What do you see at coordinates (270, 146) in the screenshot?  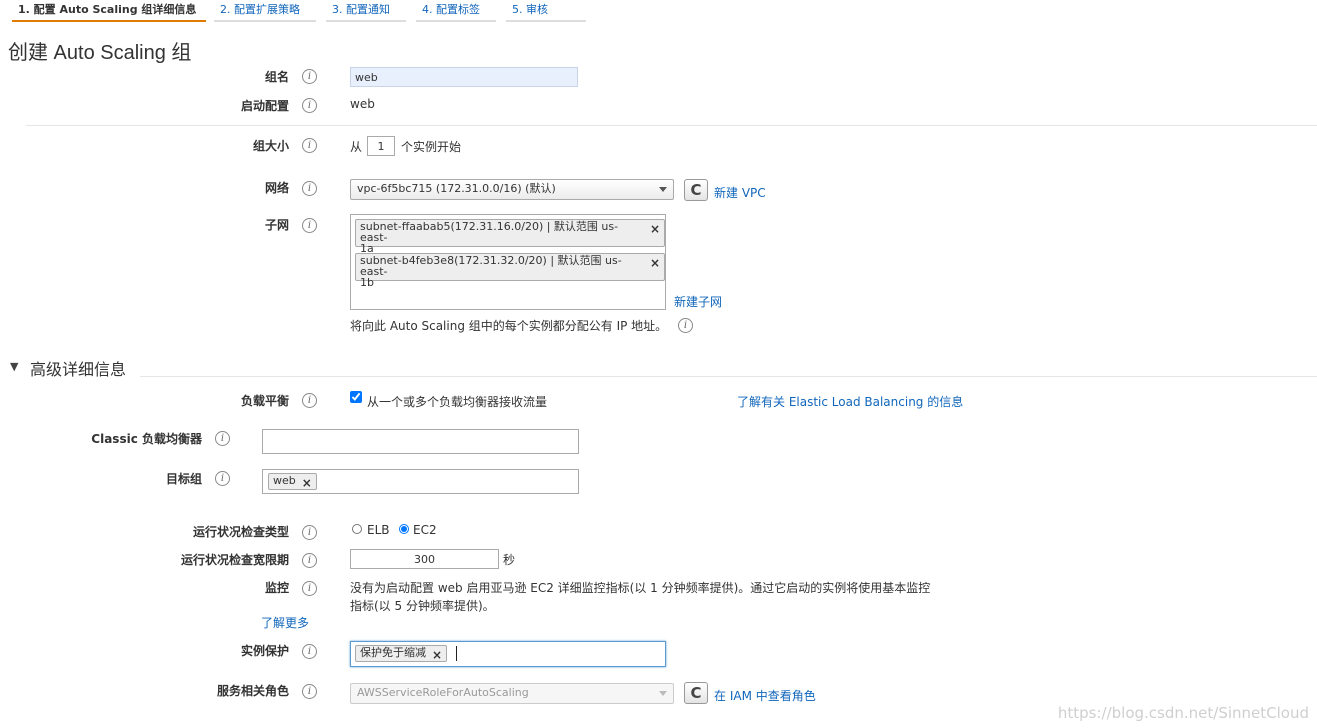 I see `group-size-label: 组大小` at bounding box center [270, 146].